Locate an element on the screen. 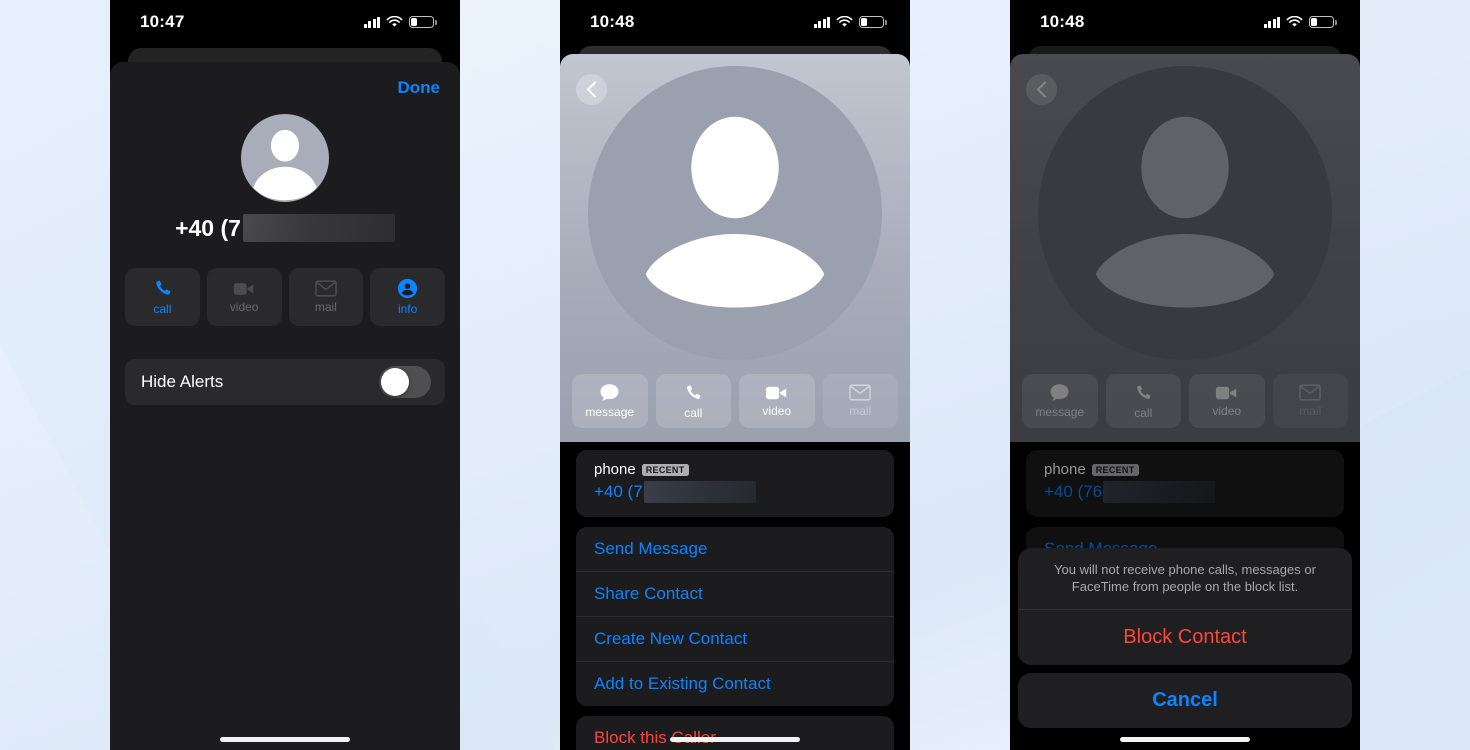 The height and width of the screenshot is (750, 1470). phone-field: phone RECENT +40 (7 is located at coordinates (735, 483).